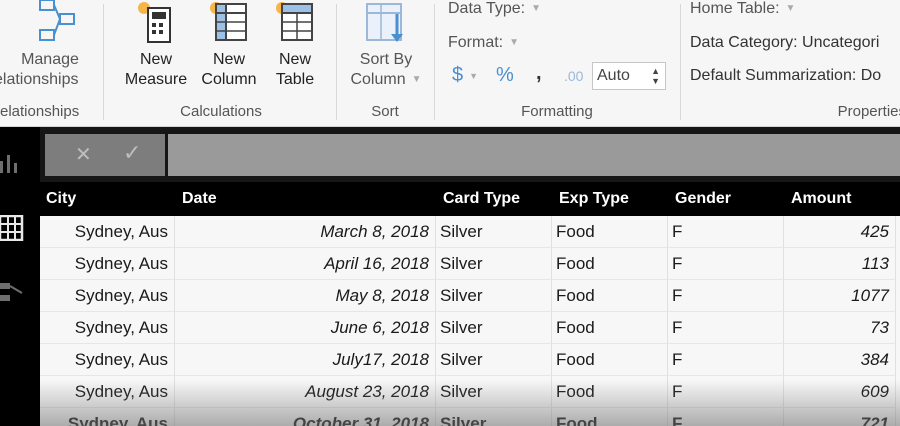 This screenshot has width=900, height=426. What do you see at coordinates (534, 155) in the screenshot?
I see `formula-input` at bounding box center [534, 155].